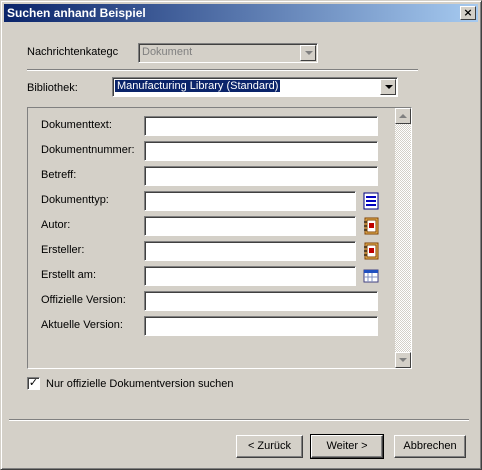  What do you see at coordinates (250, 226) in the screenshot?
I see `autor-input` at bounding box center [250, 226].